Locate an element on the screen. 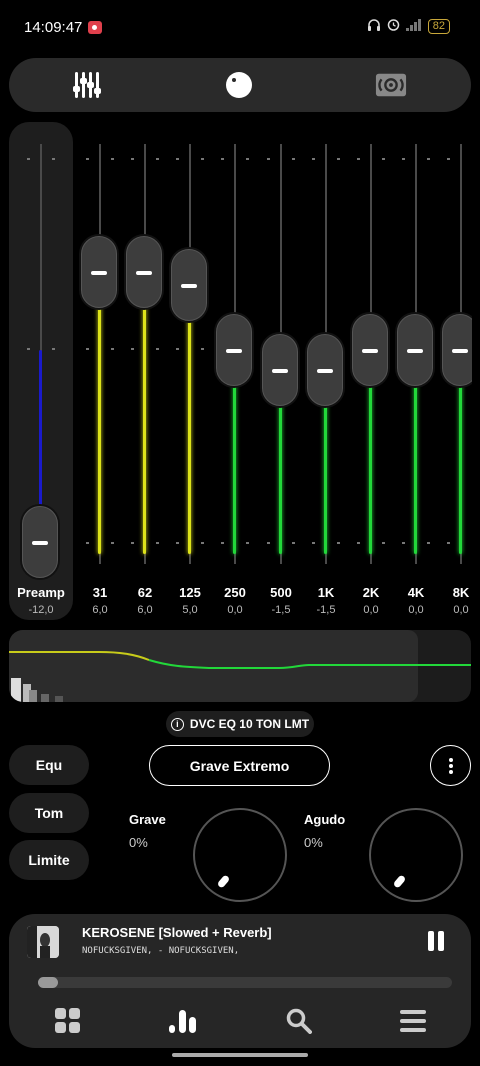 The image size is (480, 1066). grid-icon is located at coordinates (67, 1020).